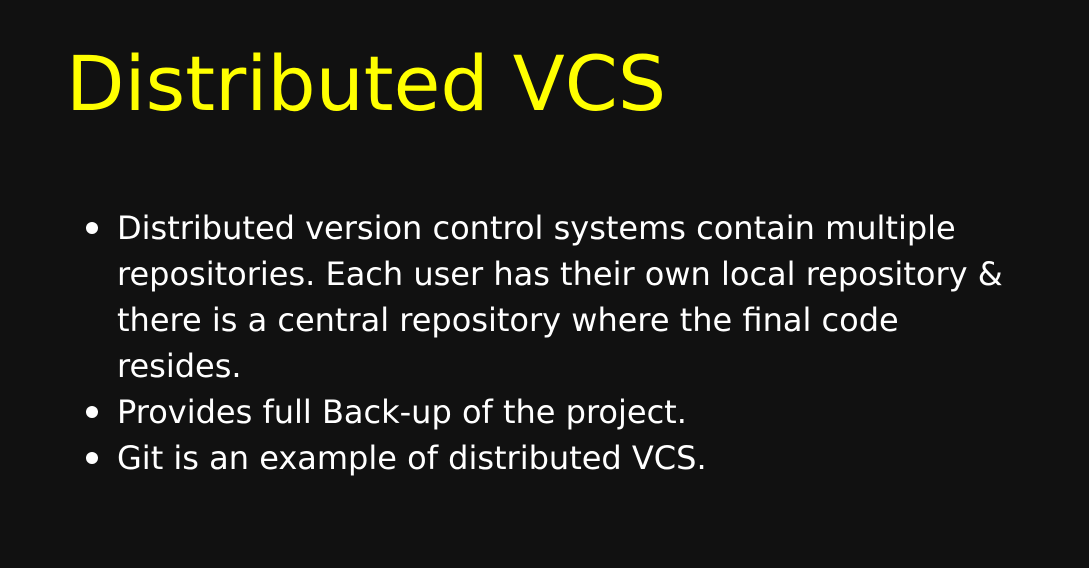  Describe the element at coordinates (366, 83) in the screenshot. I see `slide-title: Distributed VCS` at that location.